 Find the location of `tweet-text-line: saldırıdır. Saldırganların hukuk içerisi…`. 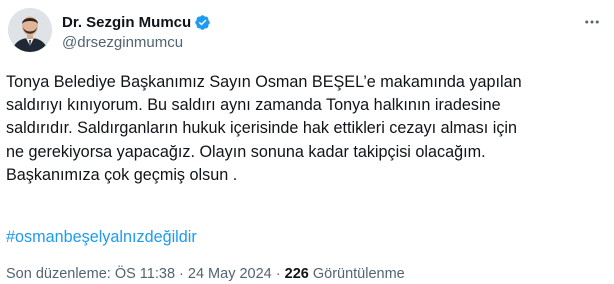

tweet-text-line: saldırıdır. Saldırganların hukuk içerisi… is located at coordinates (262, 128).